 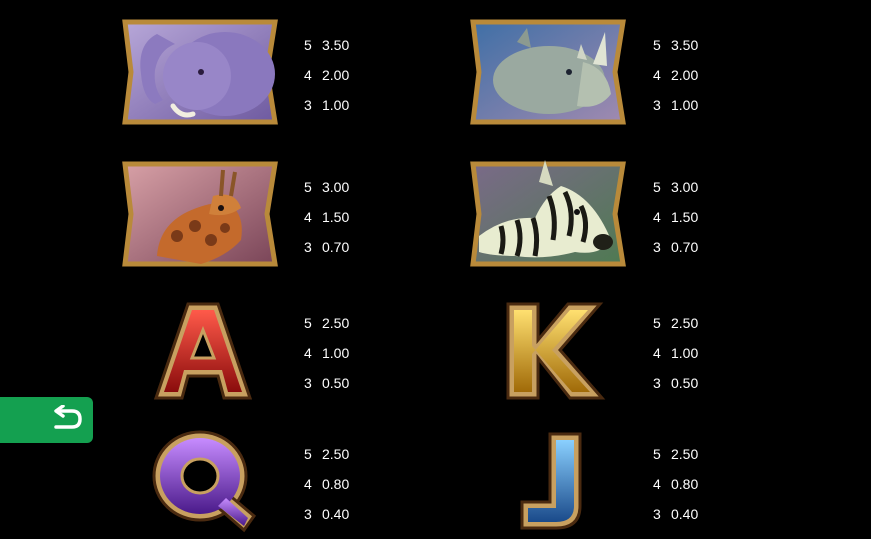 What do you see at coordinates (551, 481) in the screenshot?
I see `letter-j-icon` at bounding box center [551, 481].